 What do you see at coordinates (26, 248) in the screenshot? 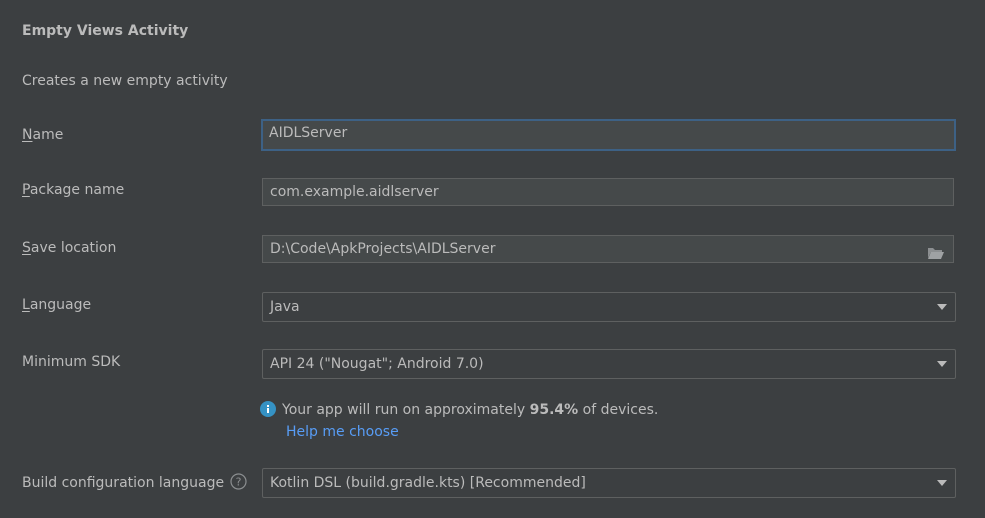
I see `save-location-label-mnemonic: S` at bounding box center [26, 248].